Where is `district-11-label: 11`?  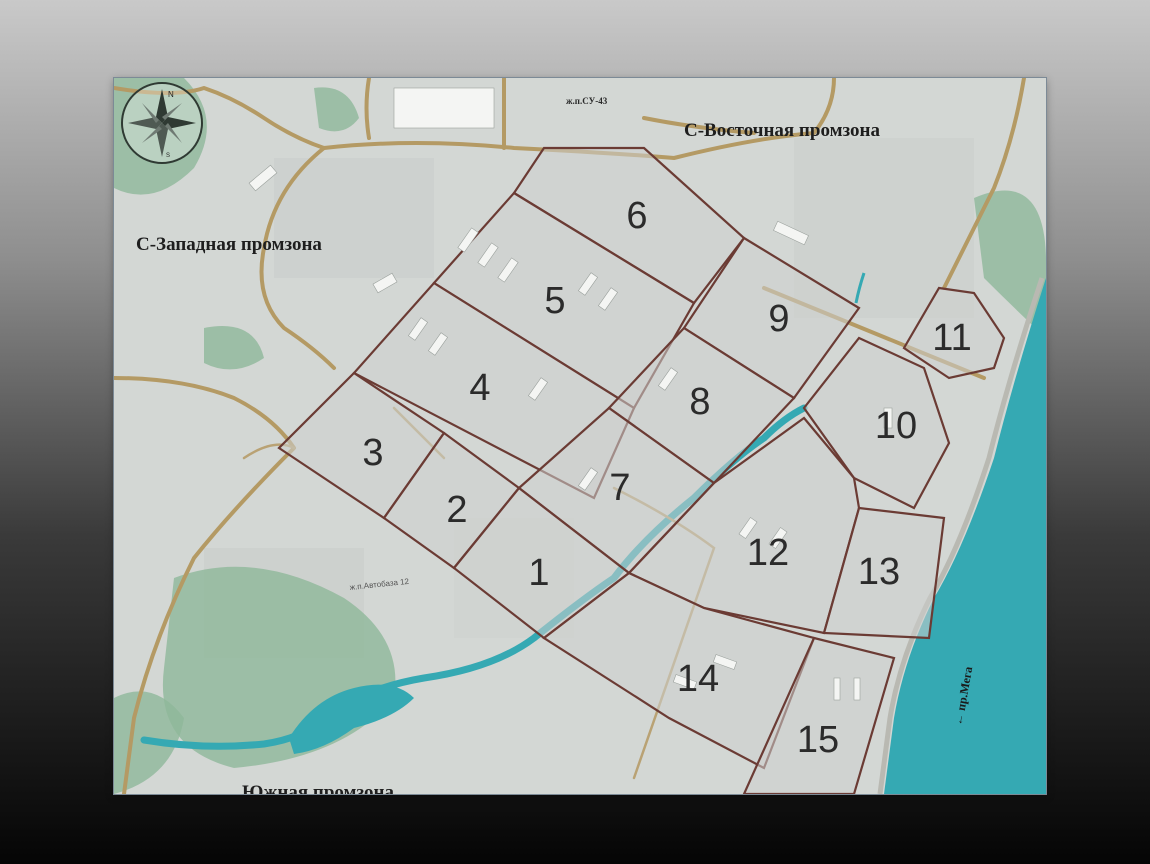
district-11-label: 11 is located at coordinates (951, 338).